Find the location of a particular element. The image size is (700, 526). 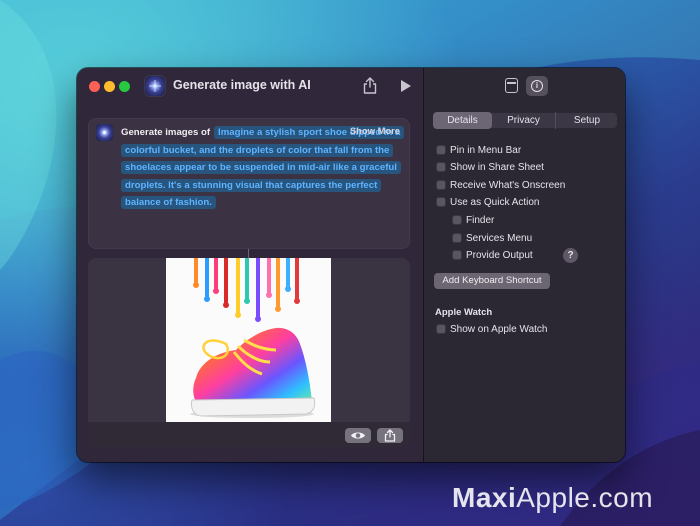

add-keyboard-shortcut-button: Add Keyboard Shortcut is located at coordinates (492, 281).